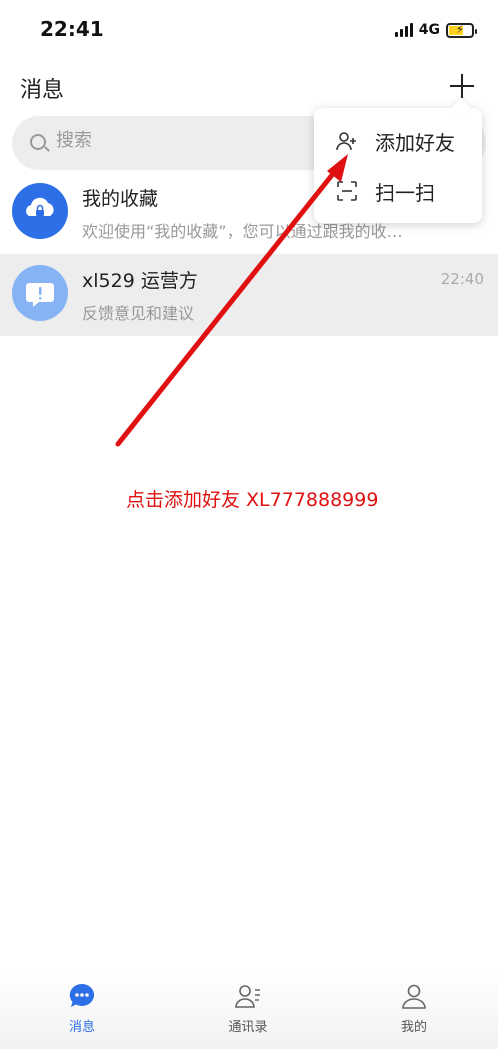 The height and width of the screenshot is (1049, 498). I want to click on search-icon, so click(38, 142).